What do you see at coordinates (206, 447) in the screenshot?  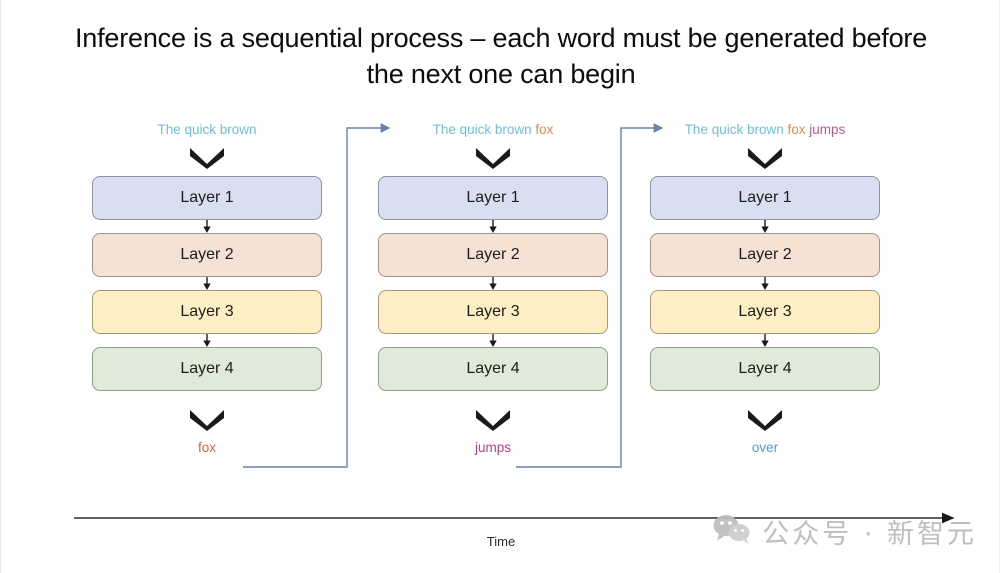 I see `output-word-step-1: fox` at bounding box center [206, 447].